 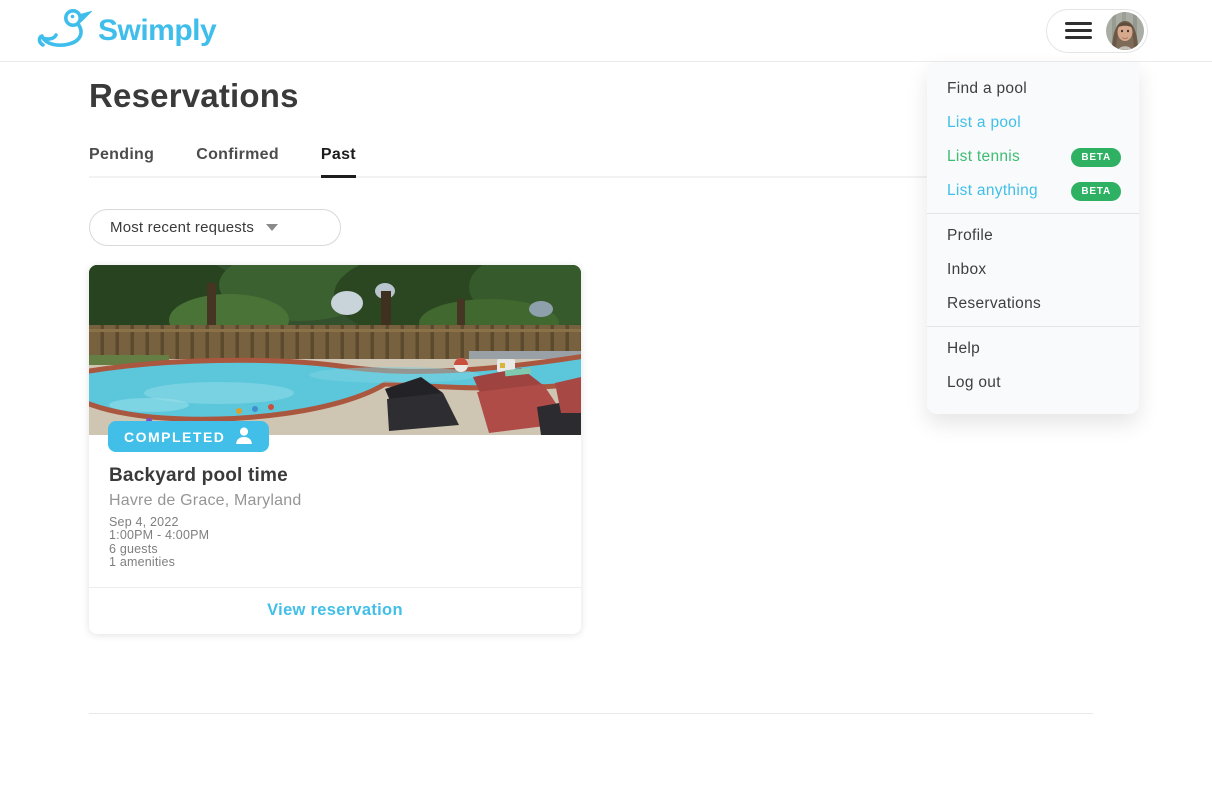 What do you see at coordinates (1033, 123) in the screenshot?
I see `menu-item-list-a-pool: List a pool` at bounding box center [1033, 123].